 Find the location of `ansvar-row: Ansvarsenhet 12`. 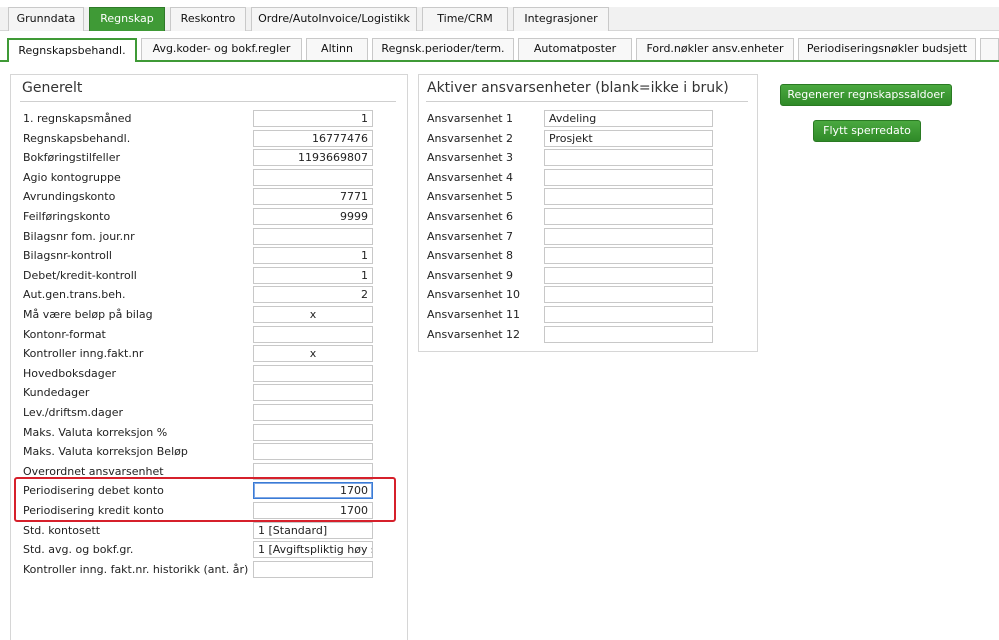

ansvar-row: Ansvarsenhet 12 is located at coordinates (577, 335).